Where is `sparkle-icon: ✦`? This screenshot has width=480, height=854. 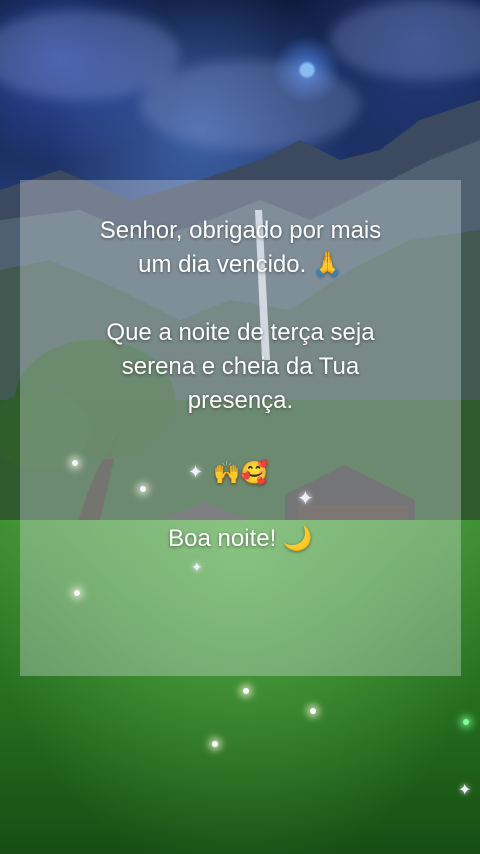
sparkle-icon: ✦ is located at coordinates (465, 789).